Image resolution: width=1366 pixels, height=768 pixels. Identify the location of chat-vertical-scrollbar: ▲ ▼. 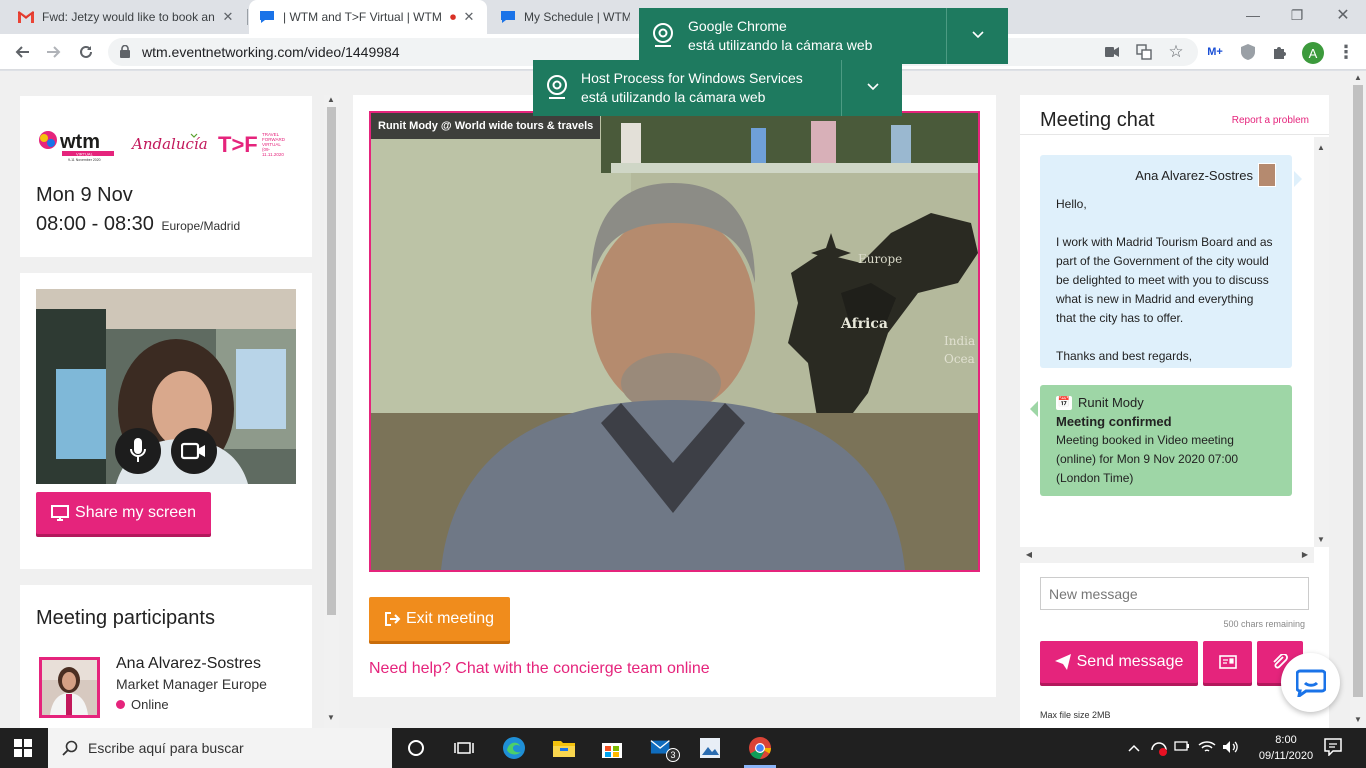
(1321, 342).